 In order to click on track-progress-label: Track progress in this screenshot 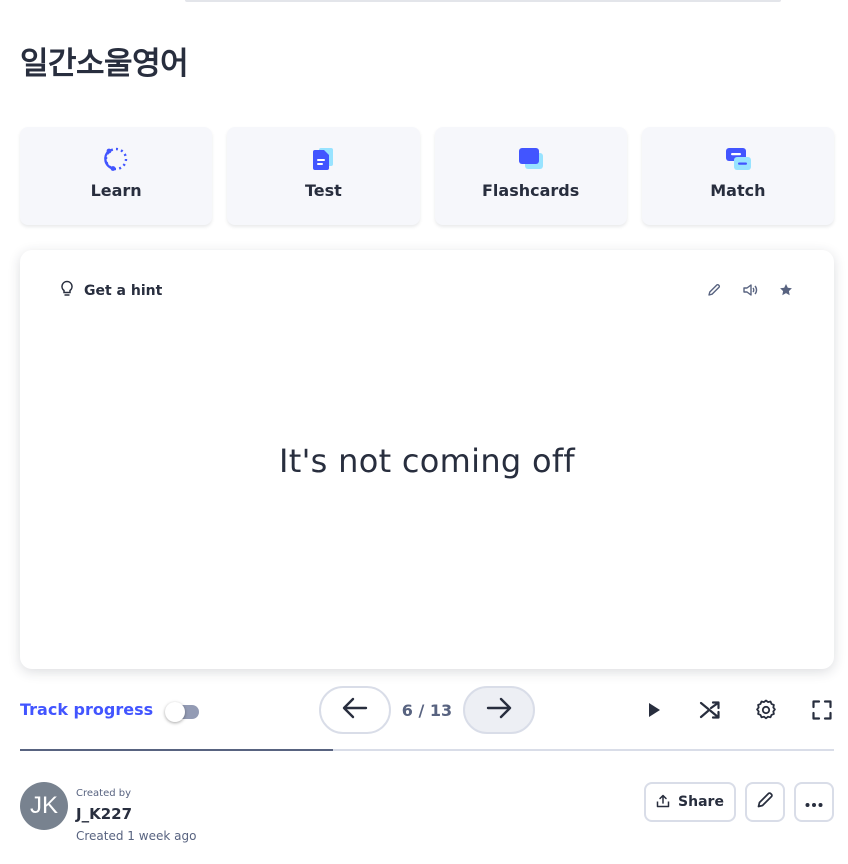, I will do `click(87, 709)`.